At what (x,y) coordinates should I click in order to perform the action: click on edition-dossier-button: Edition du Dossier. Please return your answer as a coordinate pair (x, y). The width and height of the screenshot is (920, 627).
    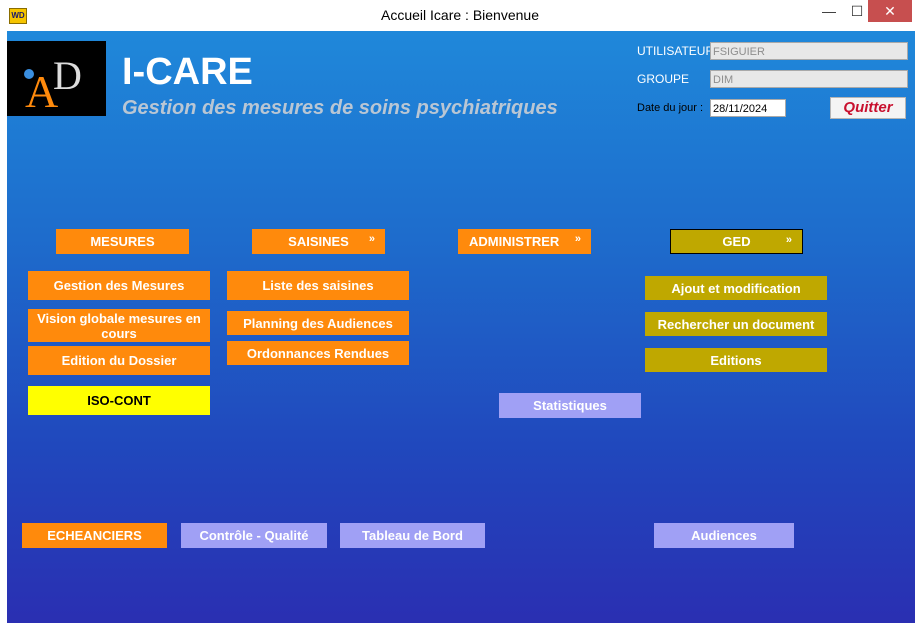
    Looking at the image, I should click on (119, 360).